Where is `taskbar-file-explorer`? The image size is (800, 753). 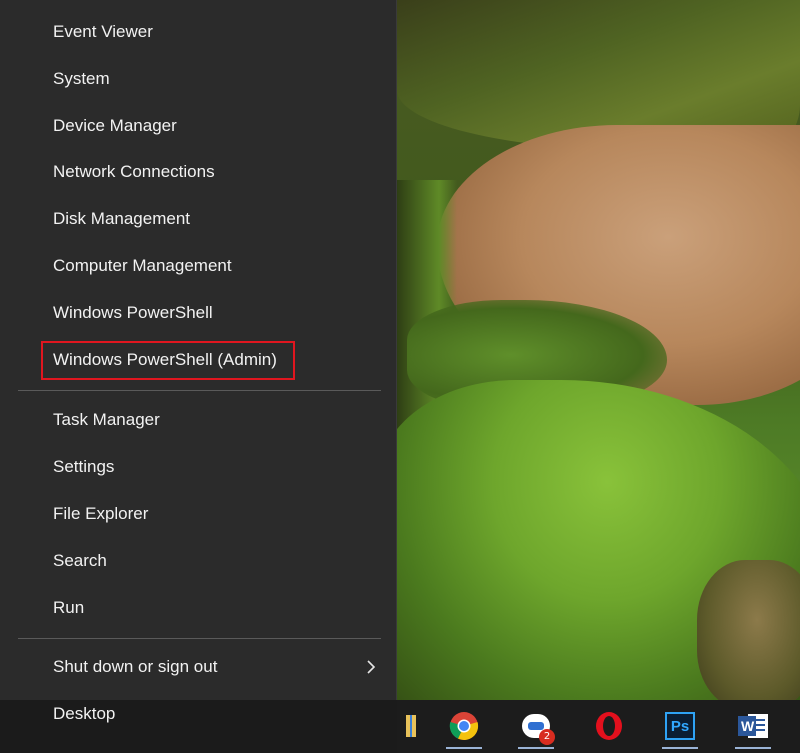
taskbar-file-explorer is located at coordinates (403, 726).